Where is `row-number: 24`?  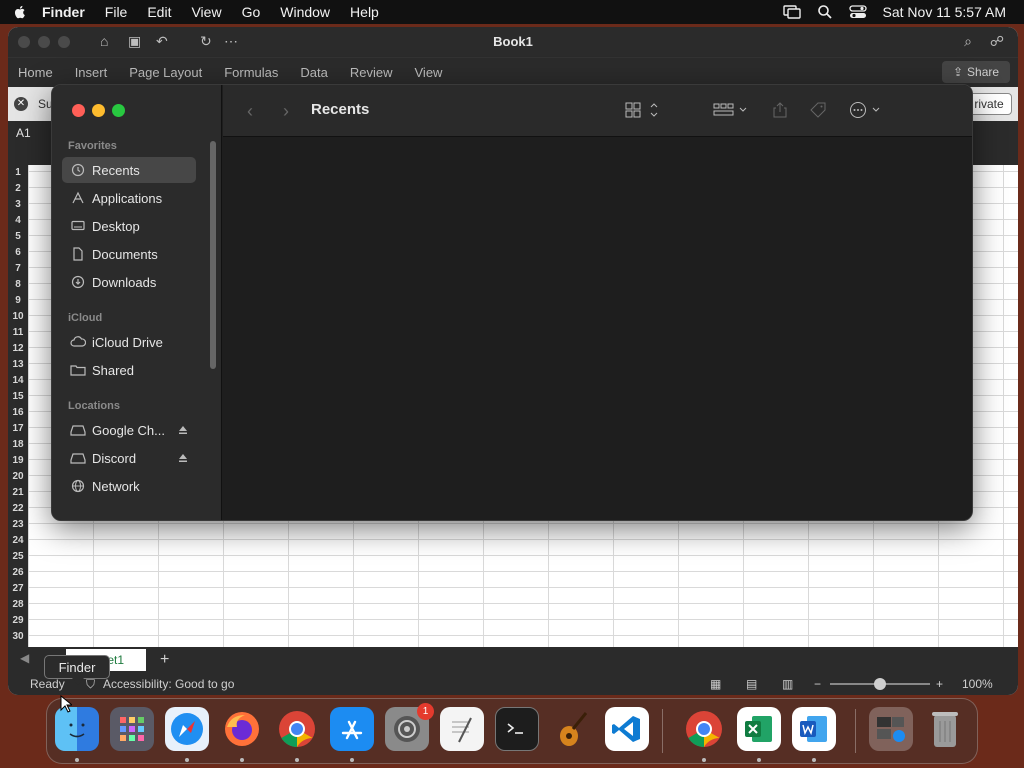
row-number: 24 is located at coordinates (18, 541).